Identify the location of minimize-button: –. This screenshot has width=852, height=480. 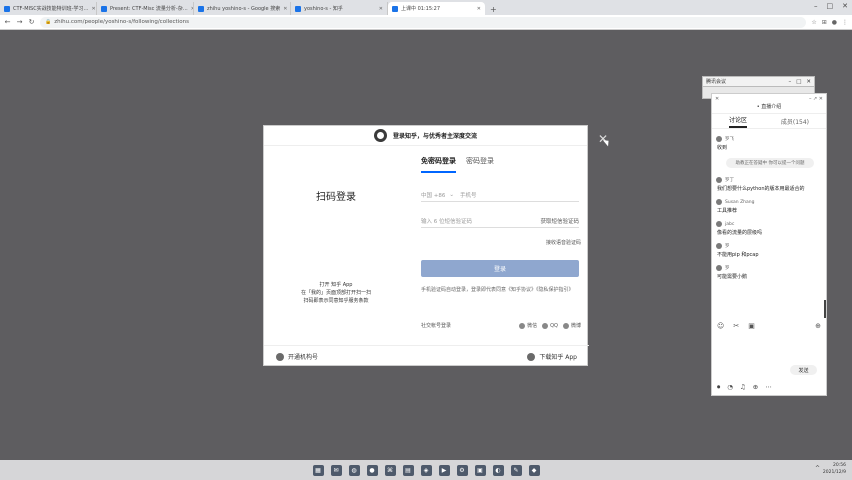
(816, 6).